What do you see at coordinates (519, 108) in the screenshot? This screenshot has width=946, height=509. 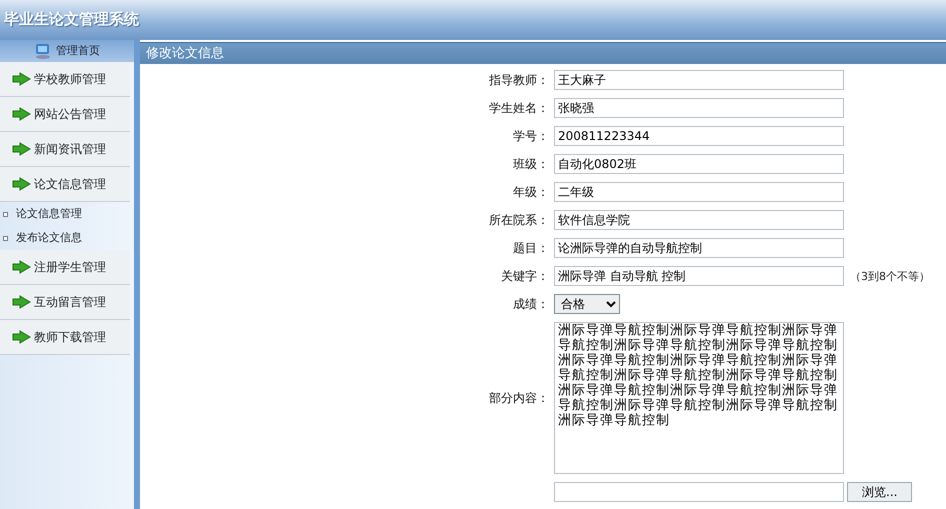 I see `field-label: 学生姓名：` at bounding box center [519, 108].